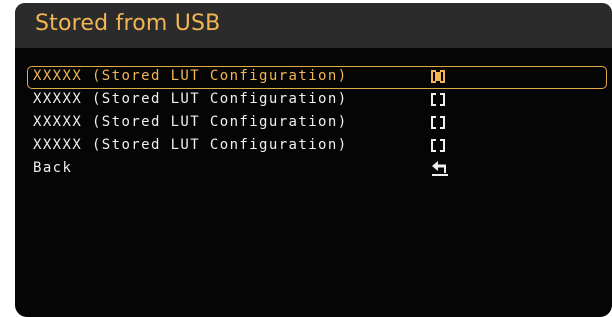  What do you see at coordinates (128, 23) in the screenshot?
I see `page-title: Stored from USB` at bounding box center [128, 23].